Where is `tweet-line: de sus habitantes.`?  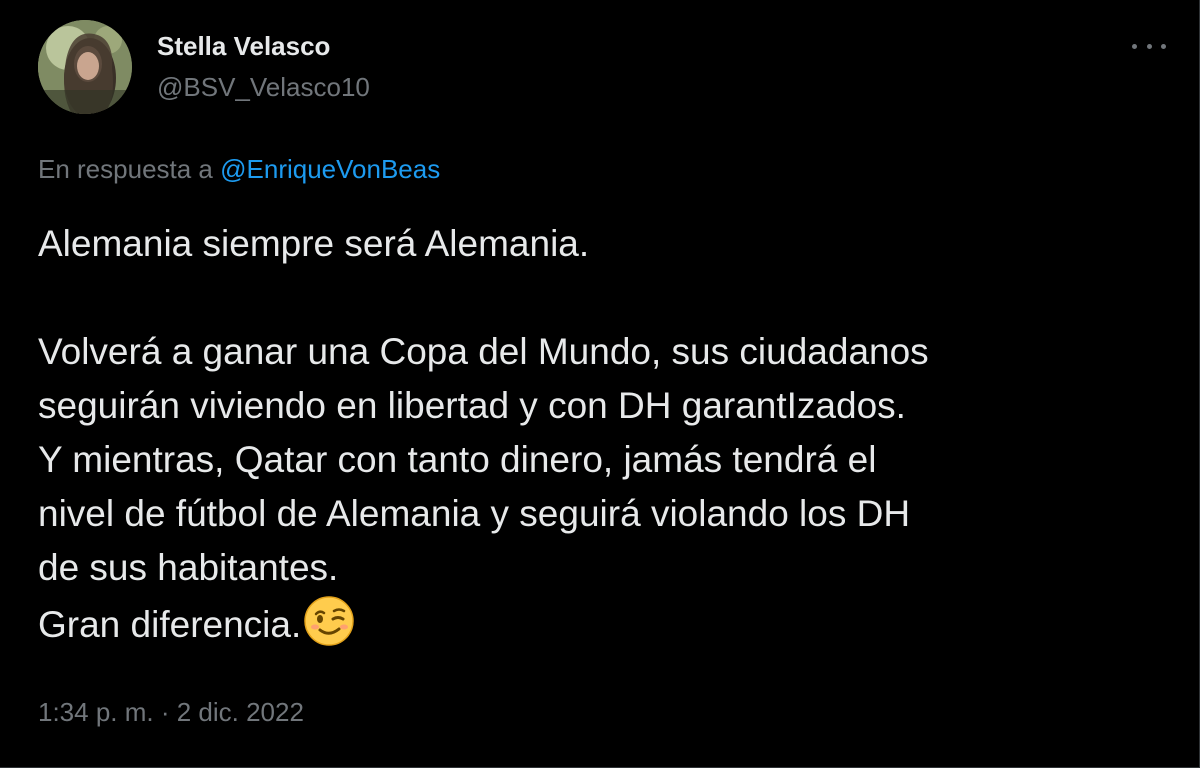
tweet-line: de sus habitantes. is located at coordinates (188, 567).